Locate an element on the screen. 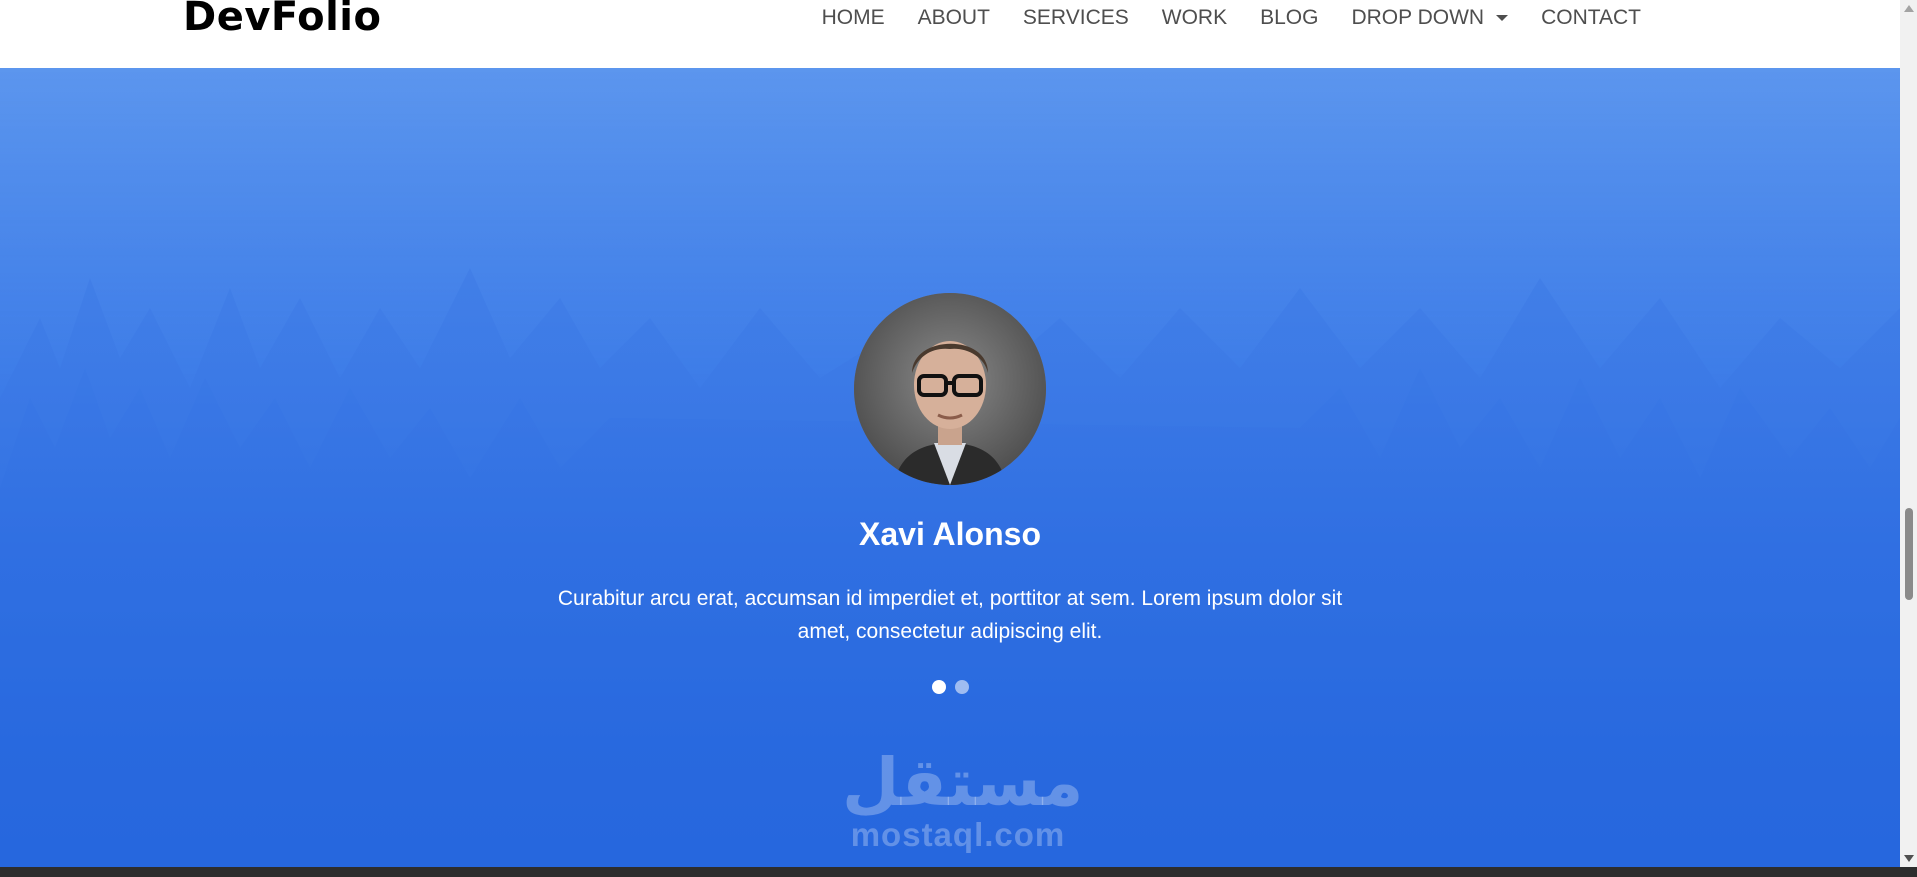  nav-contact: CONTACT is located at coordinates (1591, 18).